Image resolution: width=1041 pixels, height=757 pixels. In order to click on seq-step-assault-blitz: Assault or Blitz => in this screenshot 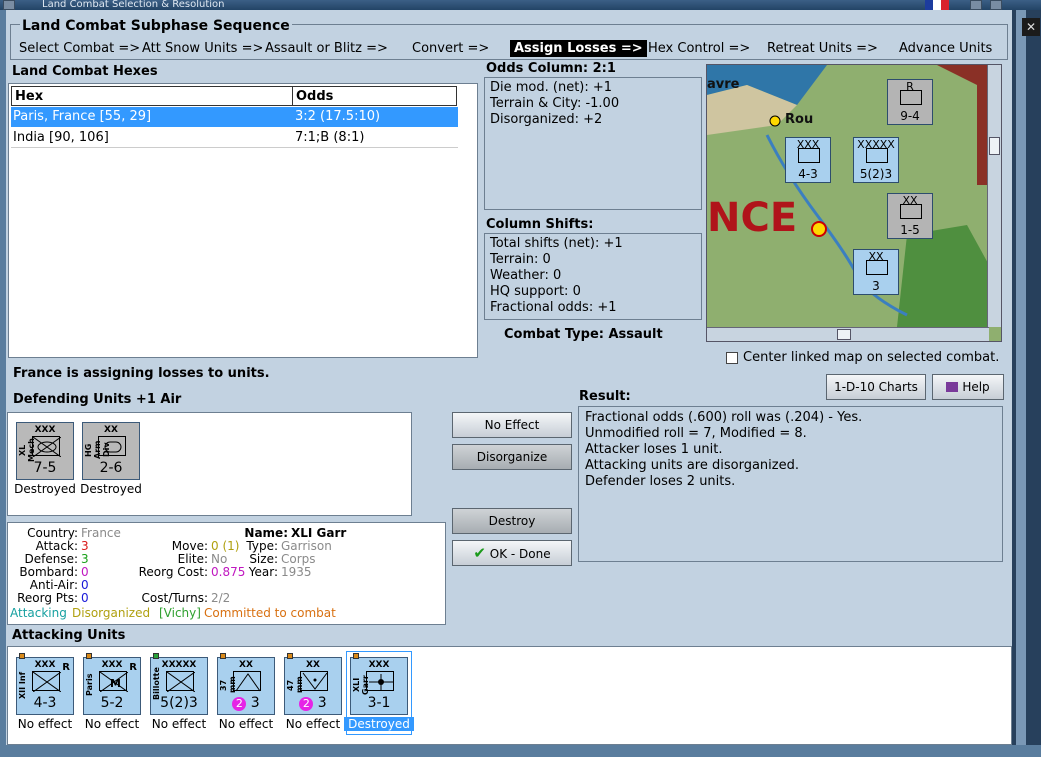, I will do `click(326, 48)`.